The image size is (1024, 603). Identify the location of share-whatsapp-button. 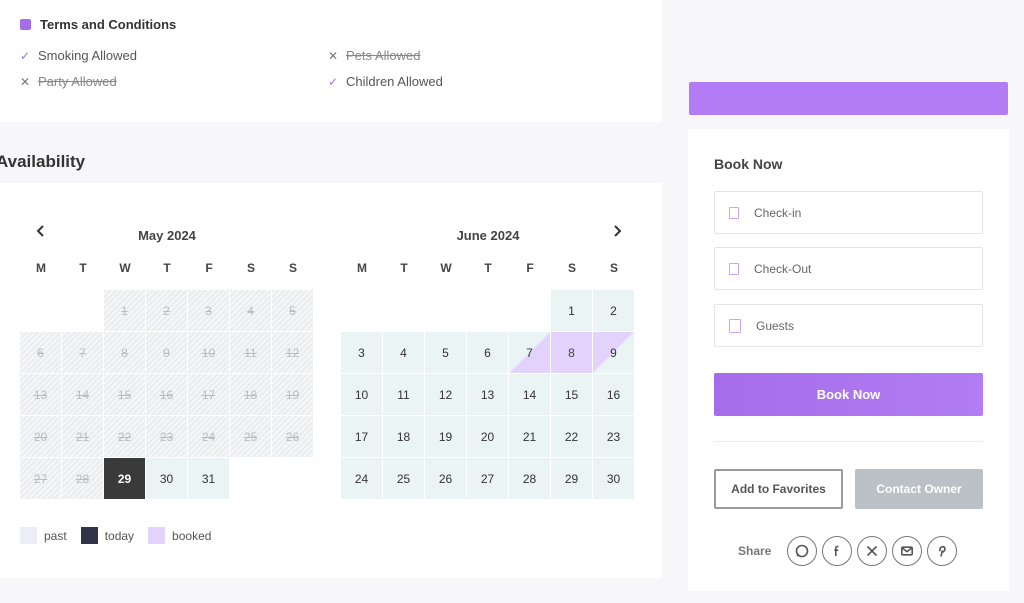
(802, 551).